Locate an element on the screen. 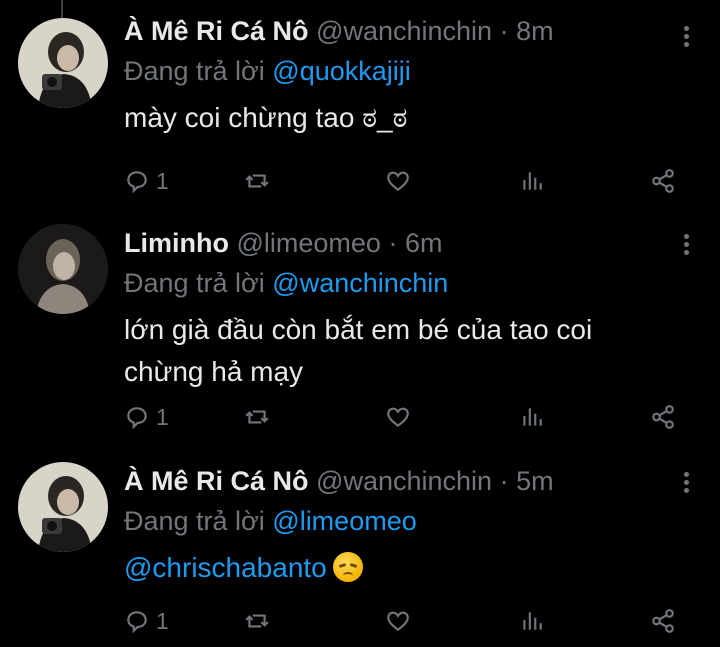  tweet-header: À Mê Ri Cá Nô @wanchinchin · 8m is located at coordinates (408, 31).